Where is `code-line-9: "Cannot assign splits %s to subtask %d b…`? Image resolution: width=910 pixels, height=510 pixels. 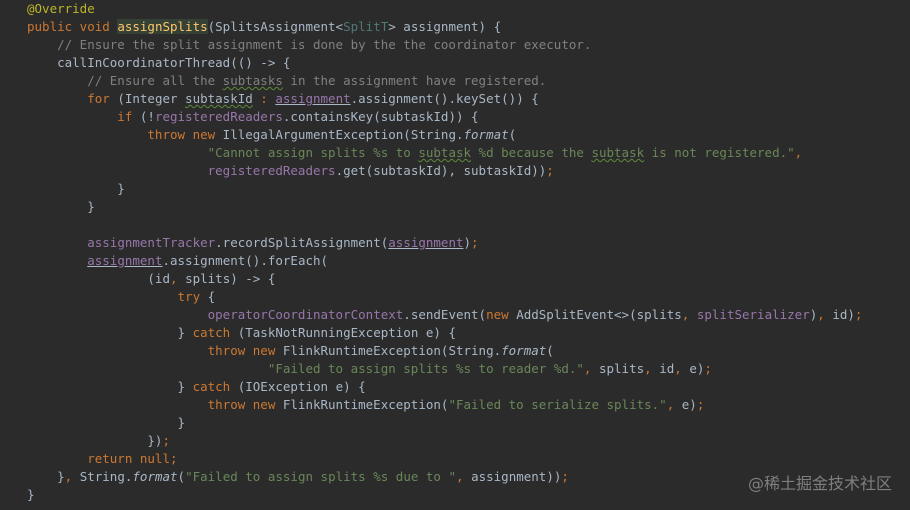
code-line-9: "Cannot assign splits %s to subtask %d b… is located at coordinates (462, 153).